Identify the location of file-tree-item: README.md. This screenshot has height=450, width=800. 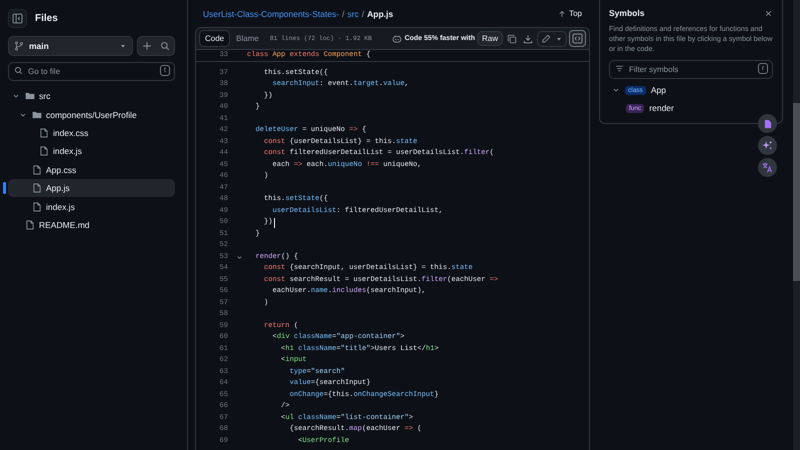
(91, 225).